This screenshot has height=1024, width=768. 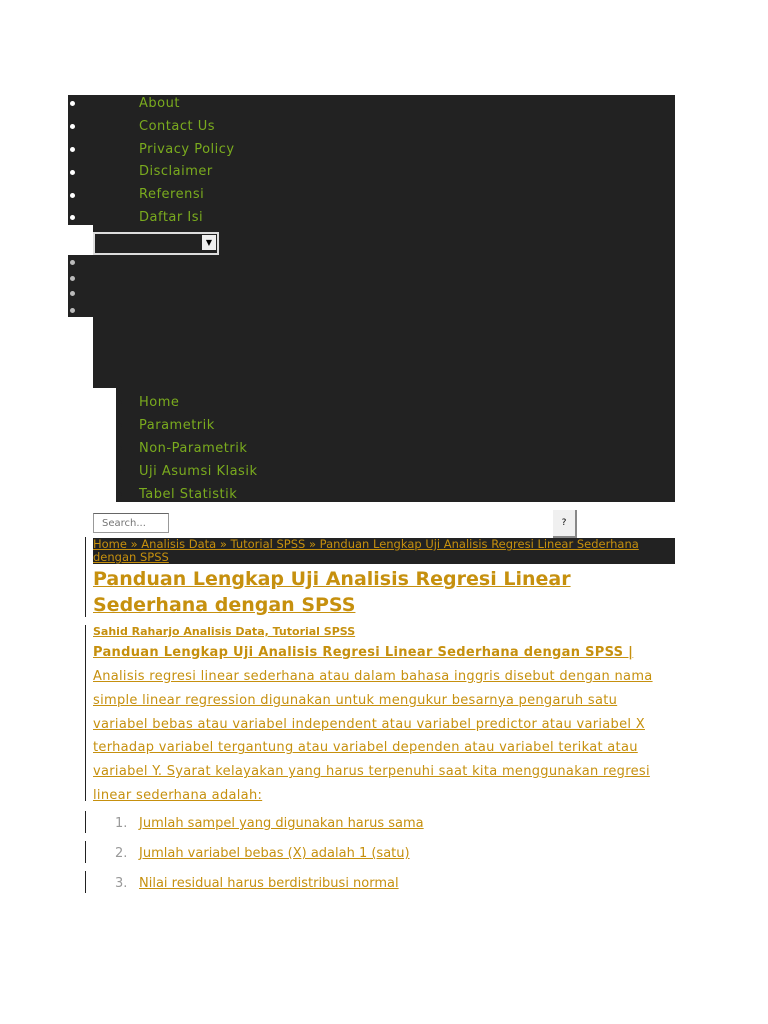 I want to click on nav-daftar-isi: Daftar Isi, so click(x=171, y=217).